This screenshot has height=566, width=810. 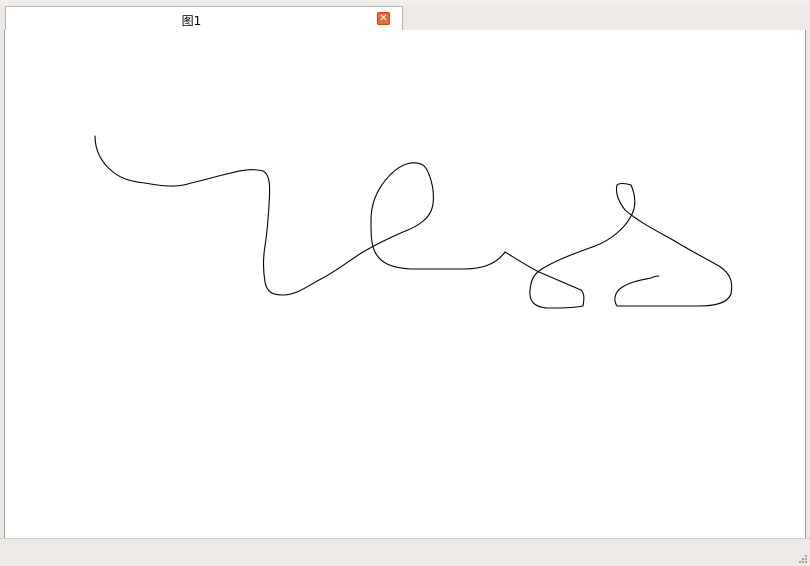 What do you see at coordinates (191, 21) in the screenshot?
I see `tab-title: 图1` at bounding box center [191, 21].